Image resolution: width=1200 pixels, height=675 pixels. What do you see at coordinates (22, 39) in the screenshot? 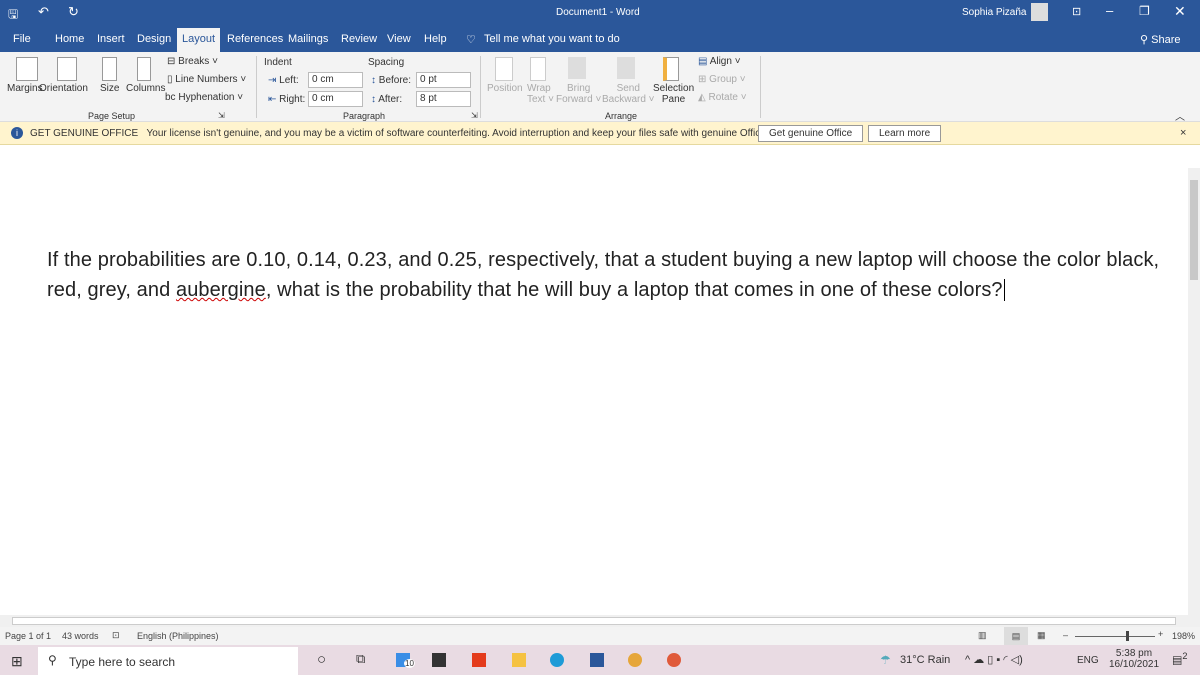
I see `tab-file: File` at bounding box center [22, 39].